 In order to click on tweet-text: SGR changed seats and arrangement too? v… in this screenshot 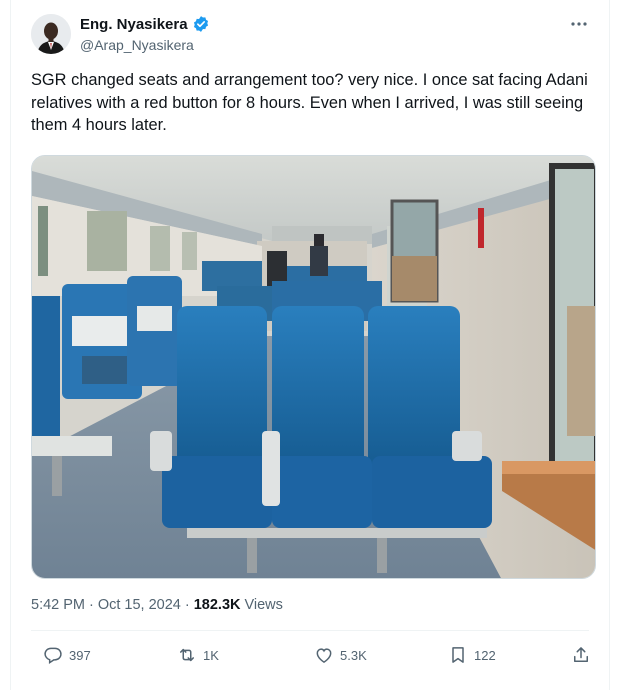, I will do `click(309, 102)`.